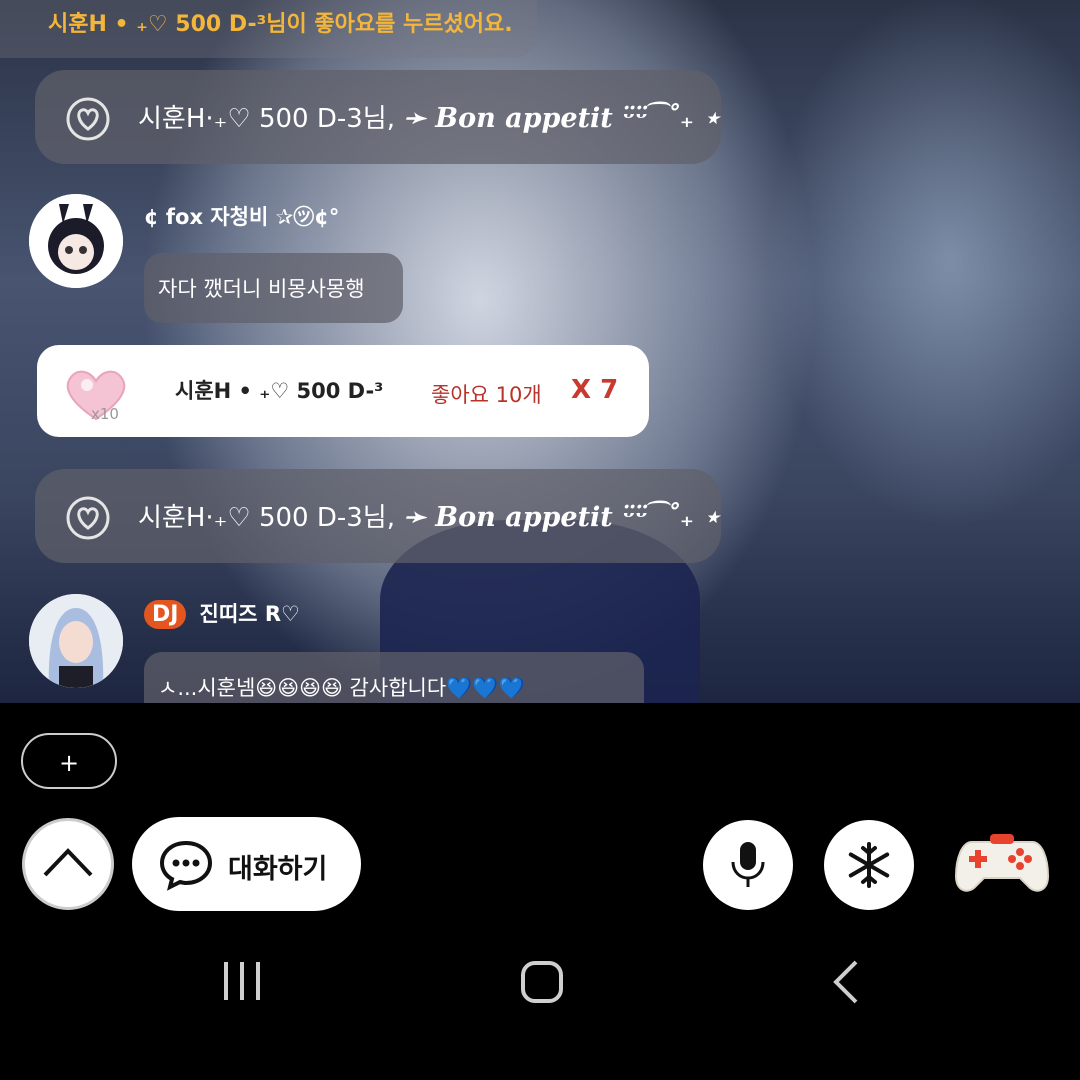 This screenshot has width=1080, height=1080. Describe the element at coordinates (278, 869) in the screenshot. I see `chat-button-label: 대화하기` at that location.